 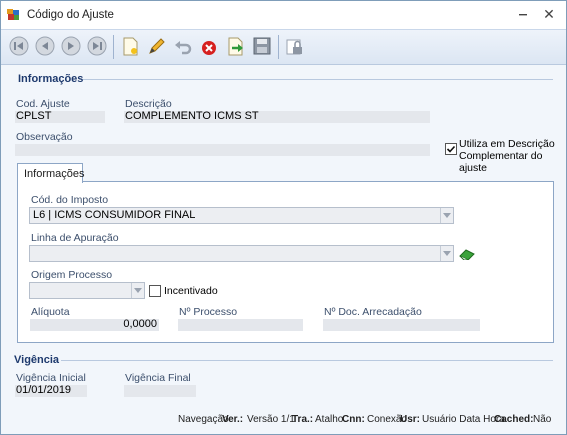 What do you see at coordinates (51, 378) in the screenshot?
I see `vigencia-inicial-label: Vigência Inicial` at bounding box center [51, 378].